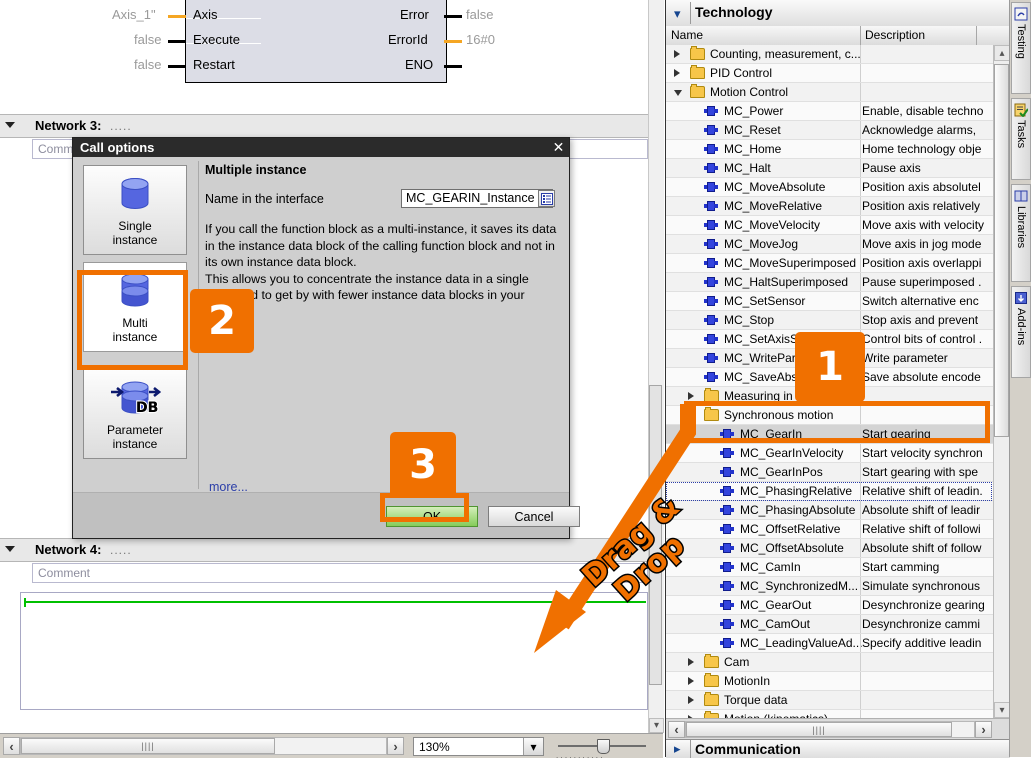 The image size is (1031, 760). Describe the element at coordinates (677, 749) in the screenshot. I see `chevron-right-icon: ▸` at that location.